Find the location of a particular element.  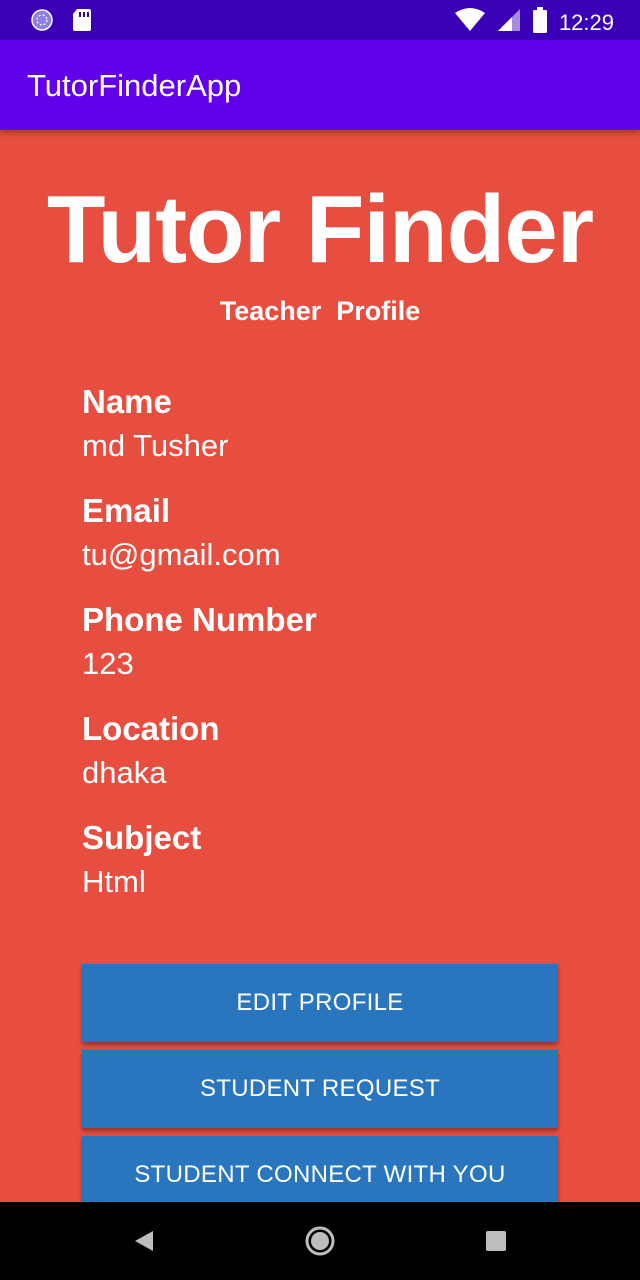

back-button is located at coordinates (144, 1241).